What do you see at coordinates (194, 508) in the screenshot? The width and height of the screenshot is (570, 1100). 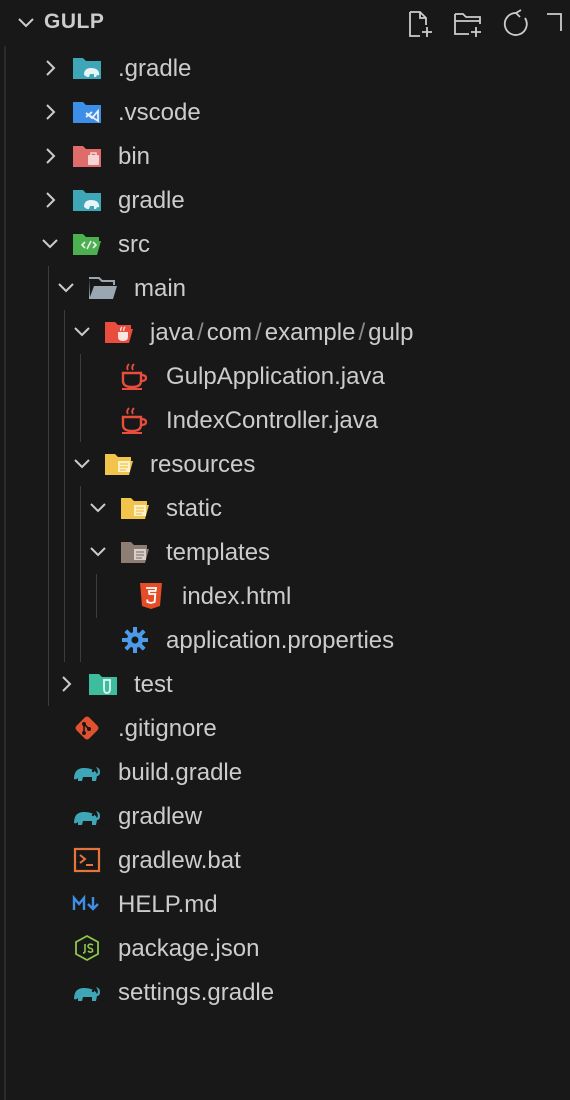 I see `tree-item-label: static` at bounding box center [194, 508].